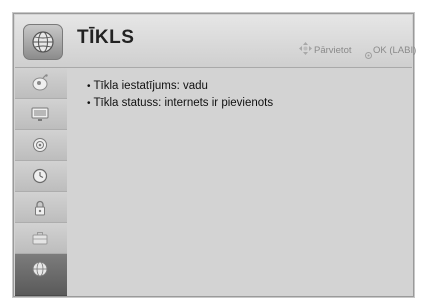  I want to click on sidebar-item-network, so click(41, 275).